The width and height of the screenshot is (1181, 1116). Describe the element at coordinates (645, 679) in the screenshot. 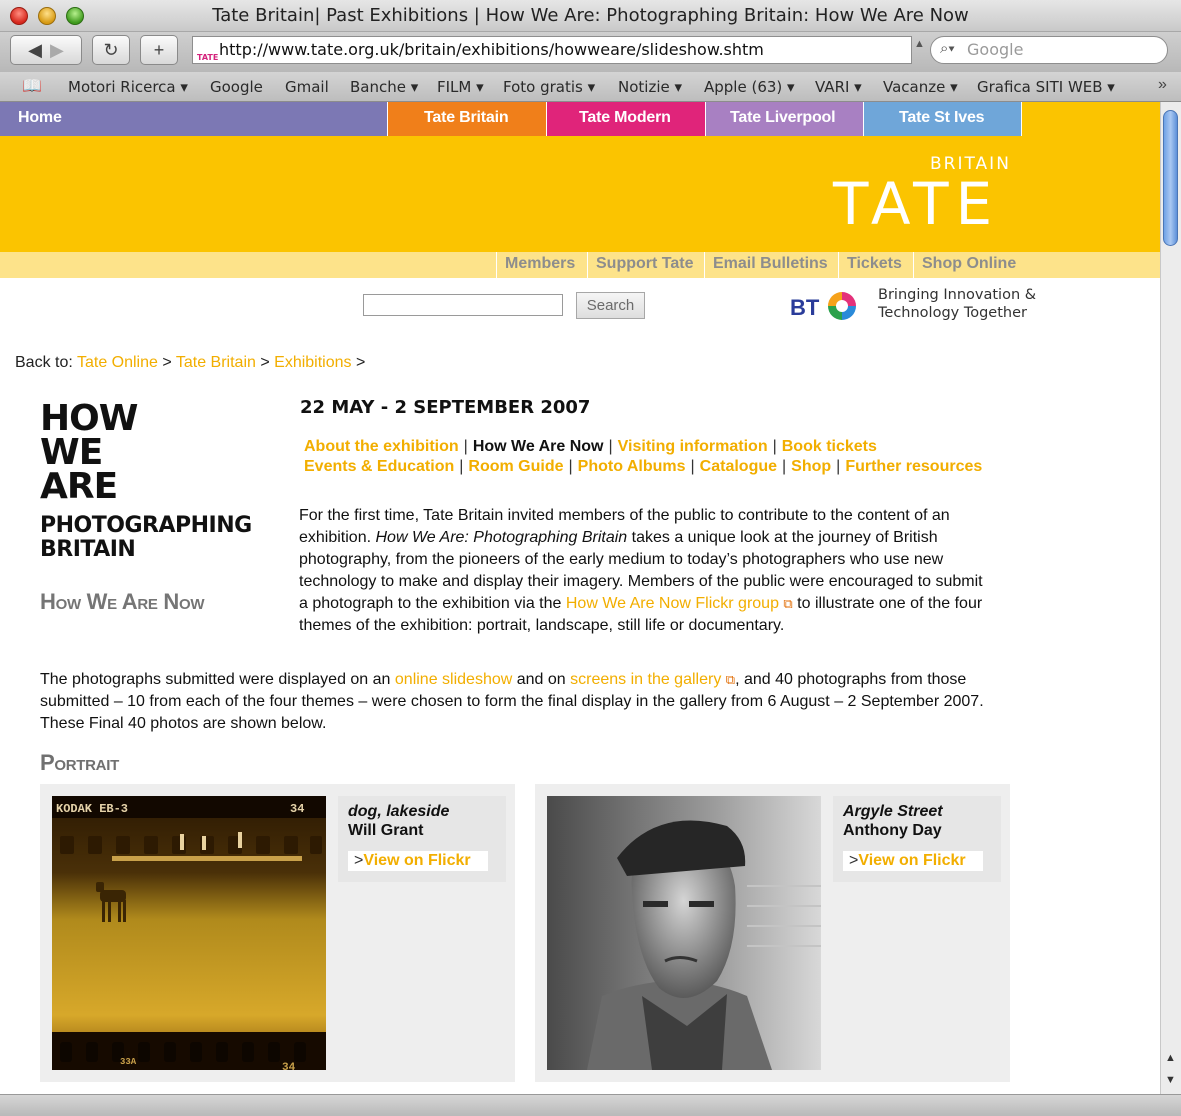

I see `screens-gallery-link: screens in the gallery` at that location.